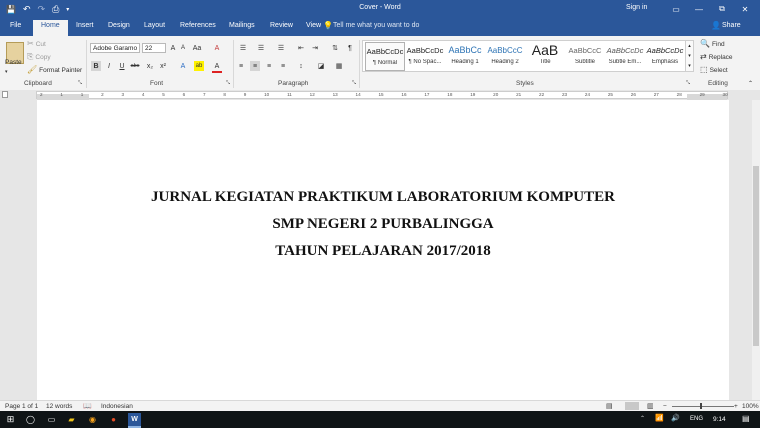  What do you see at coordinates (731, 25) in the screenshot?
I see `share-button: Share` at bounding box center [731, 25].